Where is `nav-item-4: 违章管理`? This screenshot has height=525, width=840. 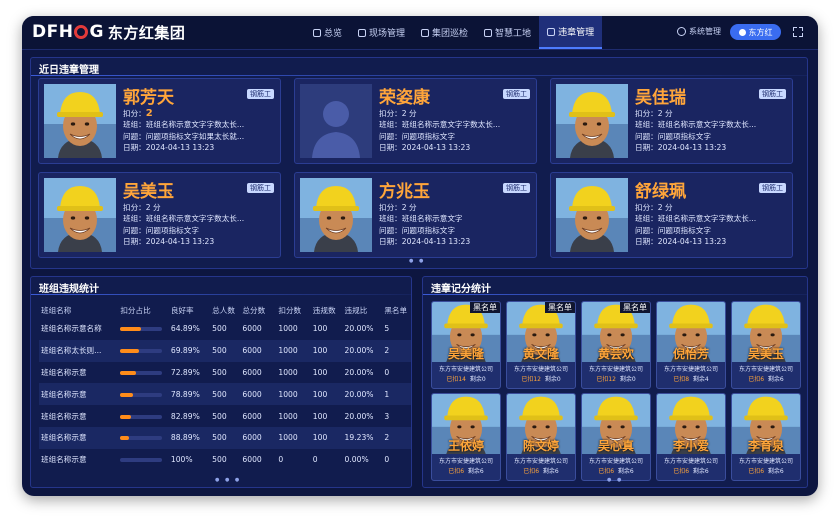 nav-item-4: 违章管理 is located at coordinates (571, 32).